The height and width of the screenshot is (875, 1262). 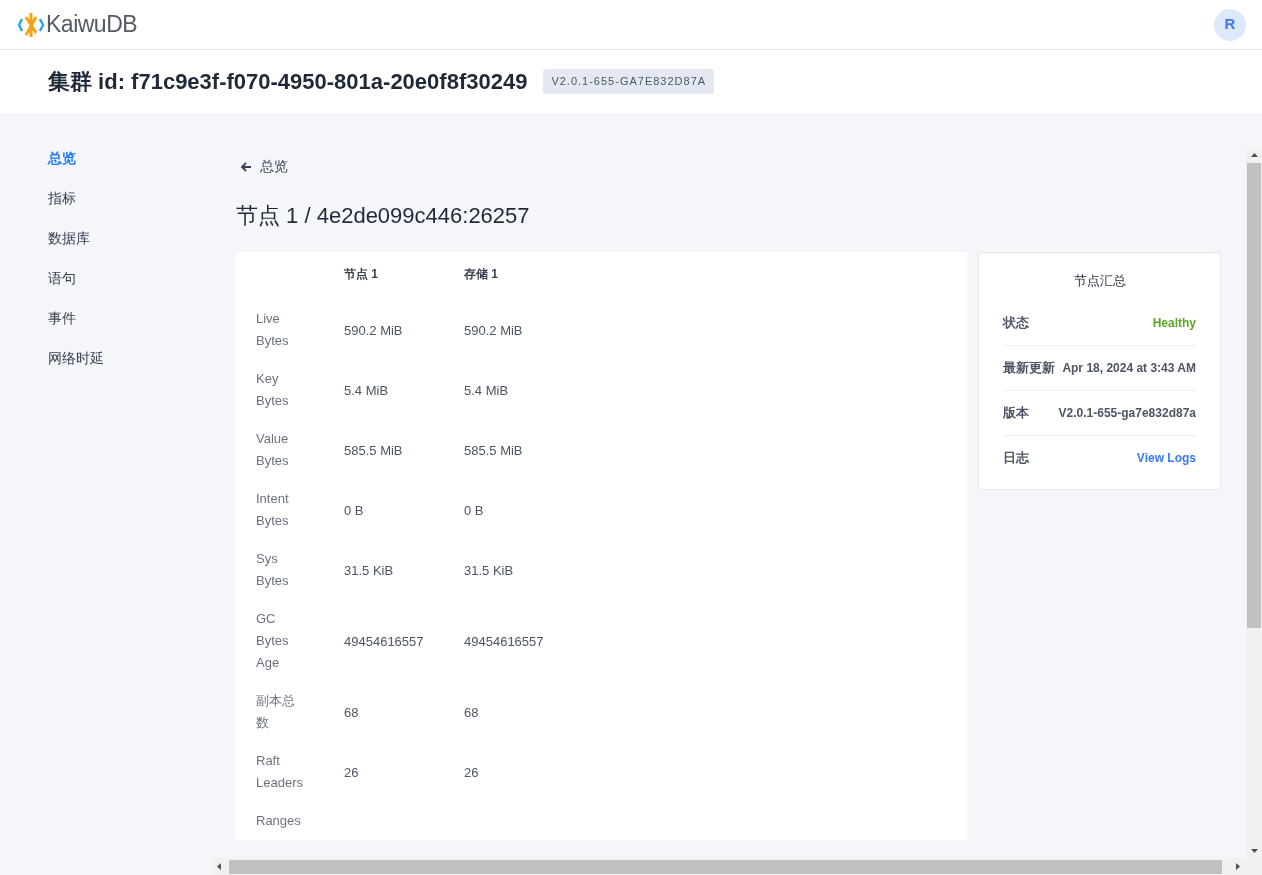 What do you see at coordinates (481, 274) in the screenshot?
I see `column-header: 存储 1` at bounding box center [481, 274].